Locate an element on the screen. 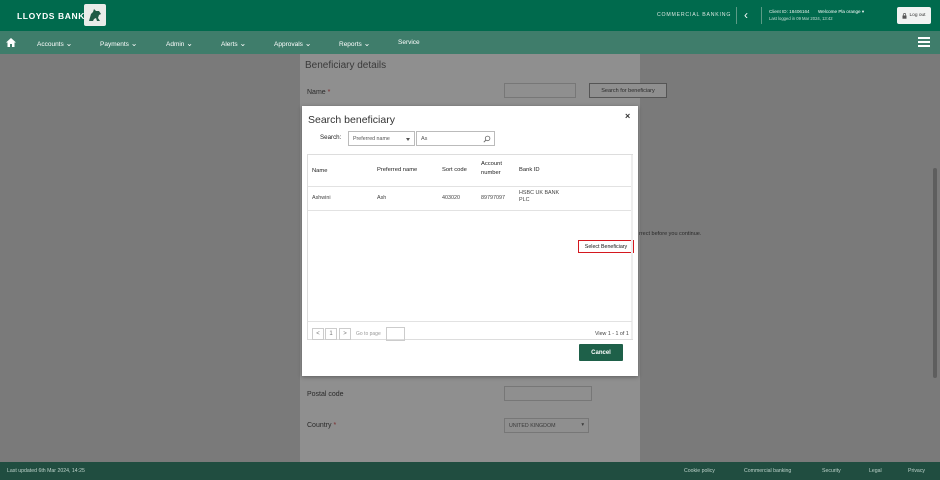  cell-preferred-name: Ash is located at coordinates (382, 198).